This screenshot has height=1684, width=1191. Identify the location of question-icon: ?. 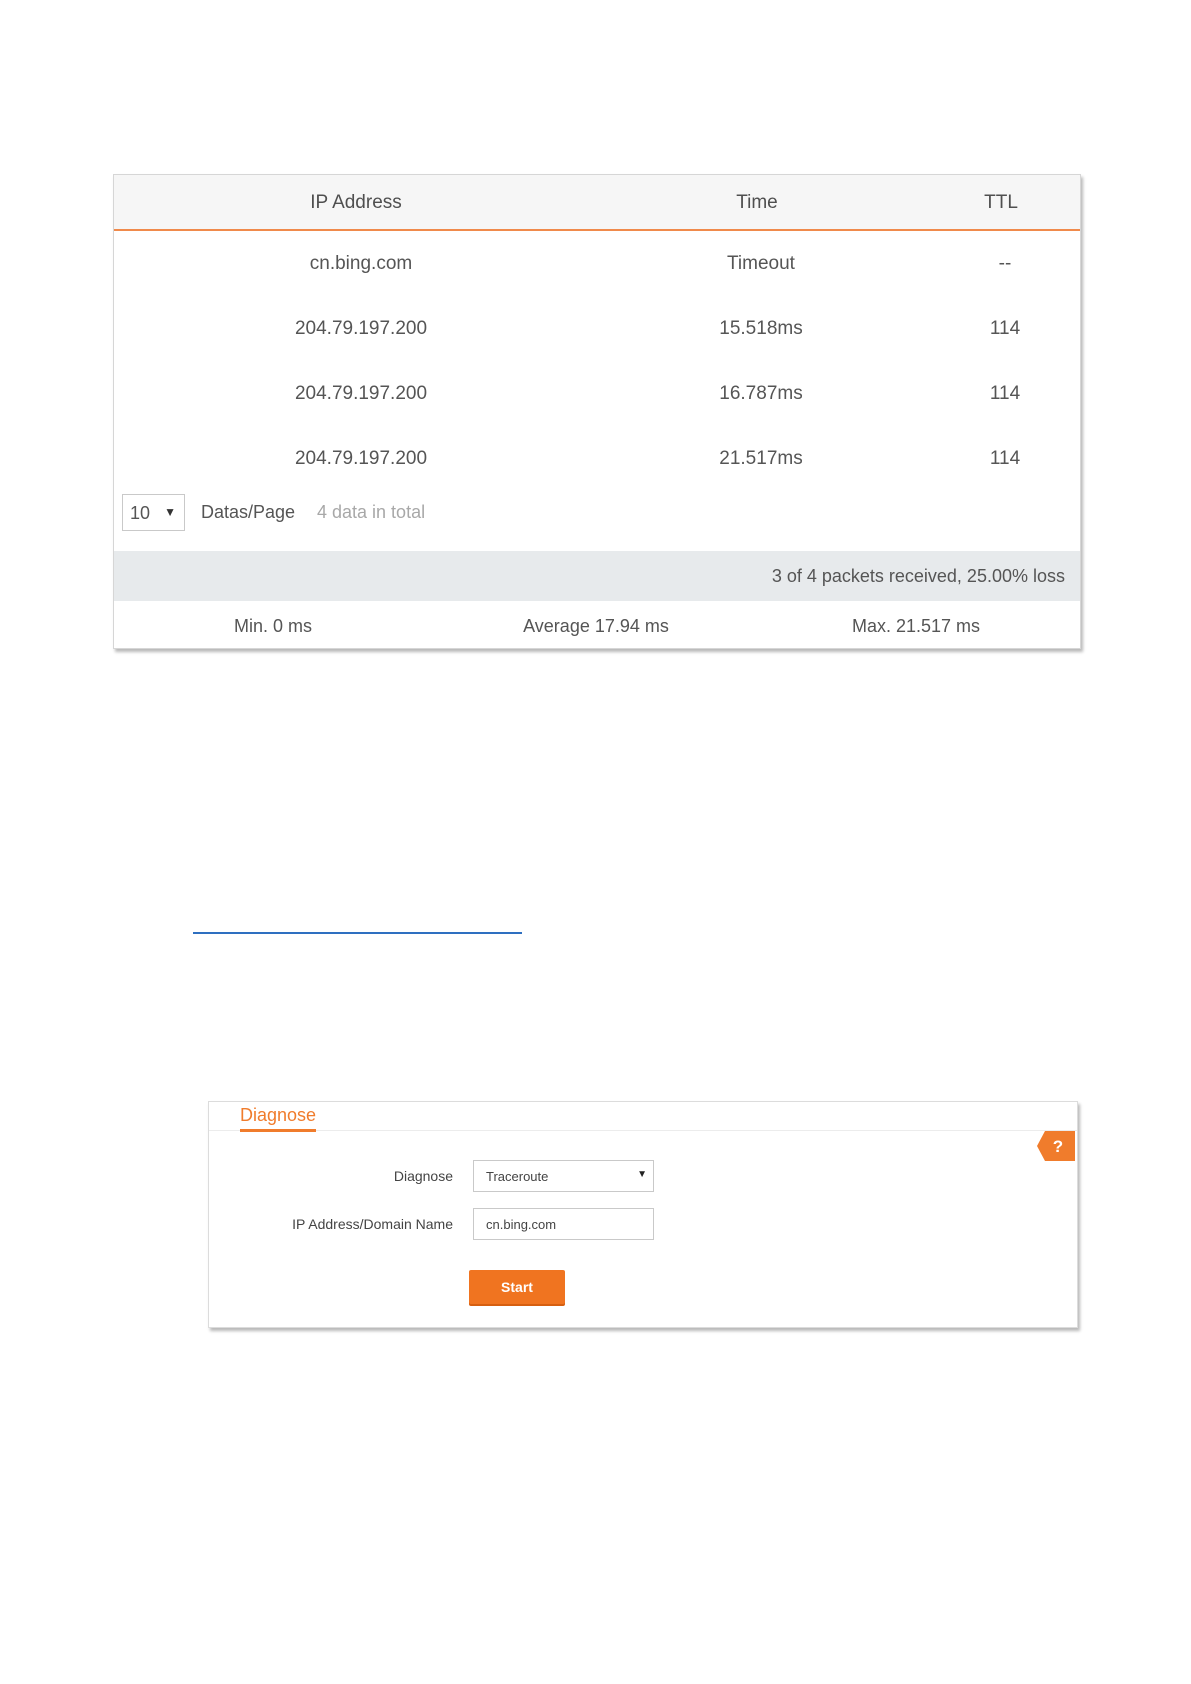
(1056, 1146).